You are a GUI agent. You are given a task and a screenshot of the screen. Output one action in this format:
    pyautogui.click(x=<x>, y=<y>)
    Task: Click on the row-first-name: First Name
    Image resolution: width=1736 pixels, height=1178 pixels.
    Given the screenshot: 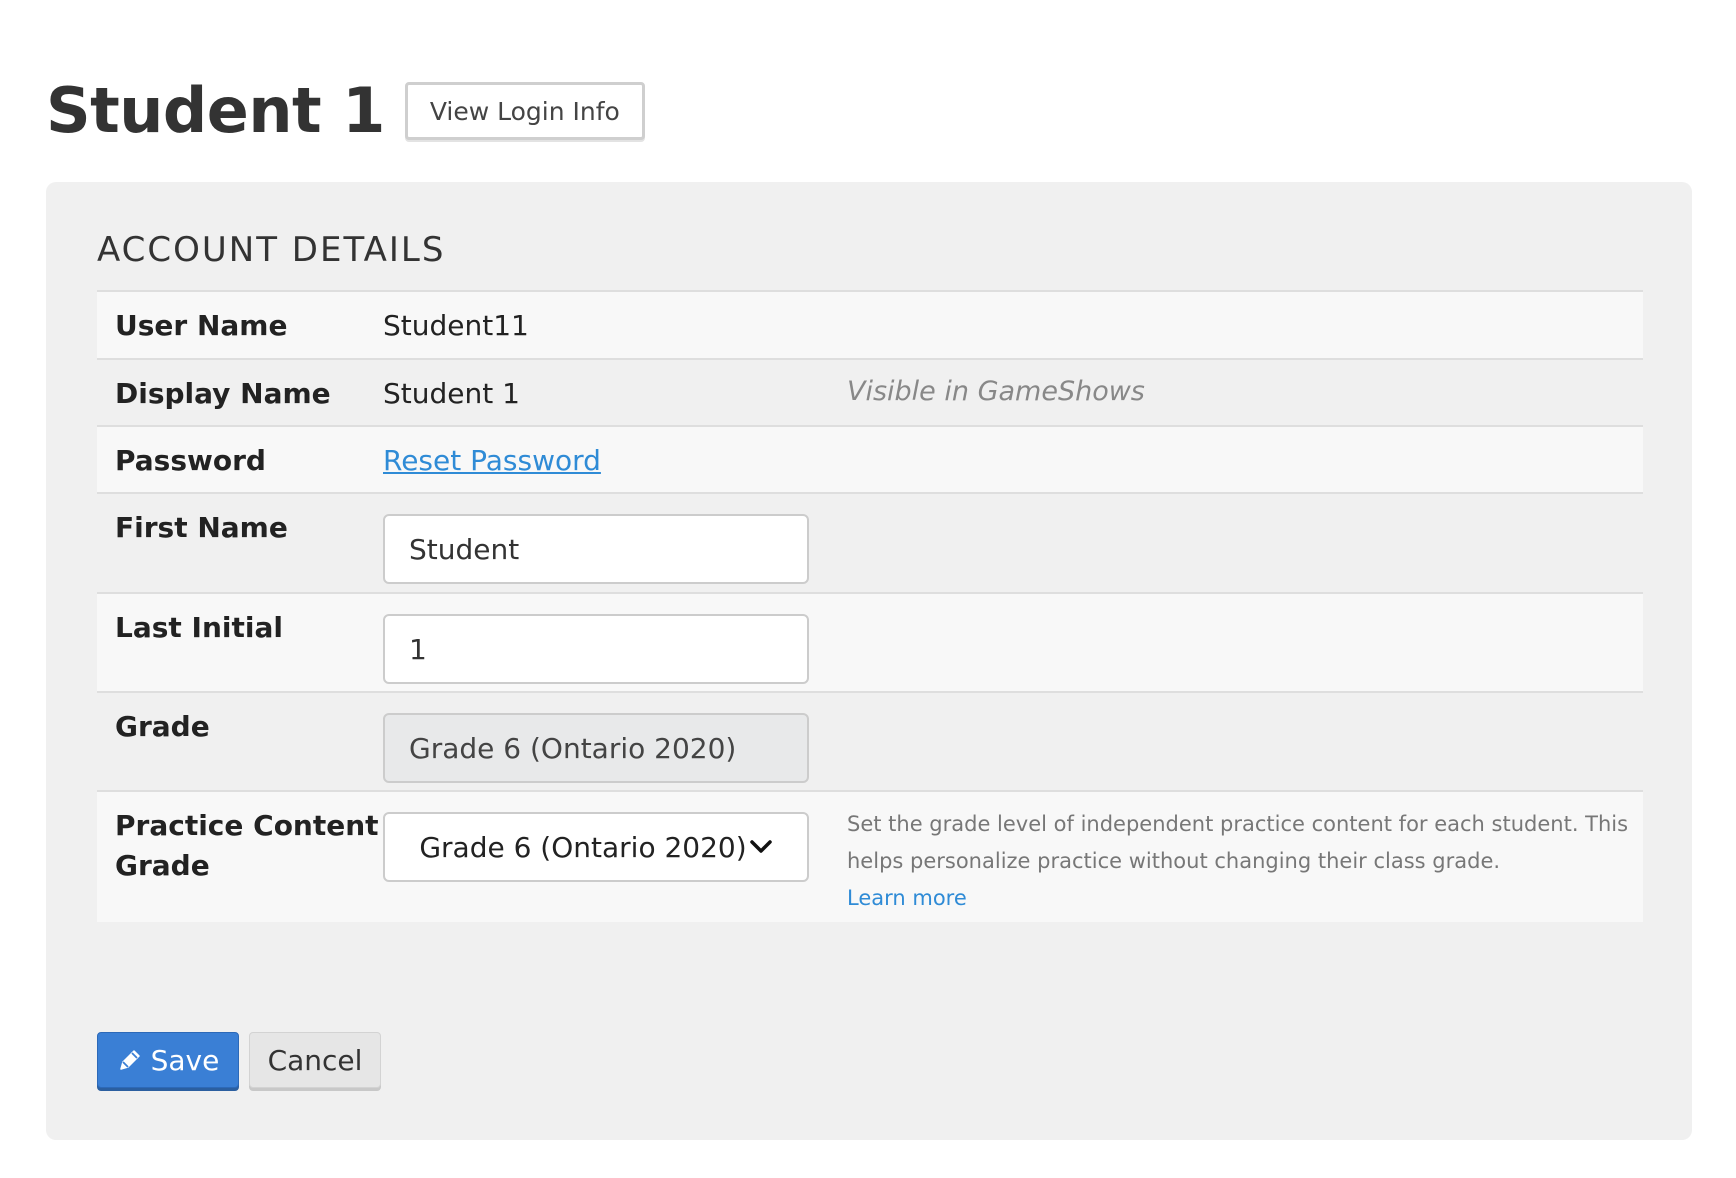 What is the action you would take?
    pyautogui.click(x=870, y=544)
    